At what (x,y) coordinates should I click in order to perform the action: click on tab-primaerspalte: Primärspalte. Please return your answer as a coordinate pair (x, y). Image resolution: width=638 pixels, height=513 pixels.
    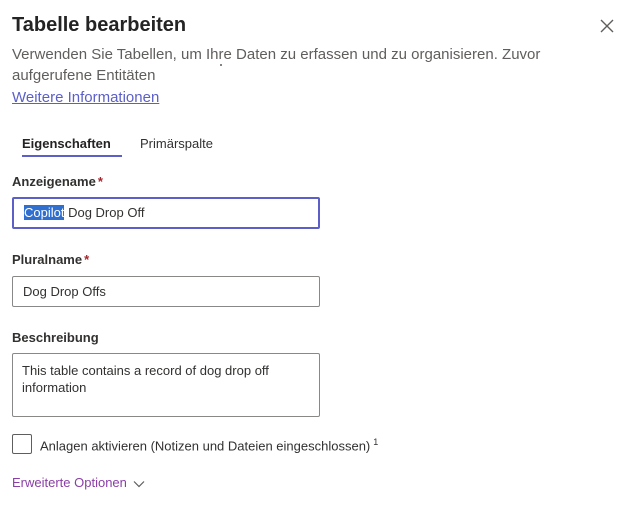
    Looking at the image, I should click on (176, 143).